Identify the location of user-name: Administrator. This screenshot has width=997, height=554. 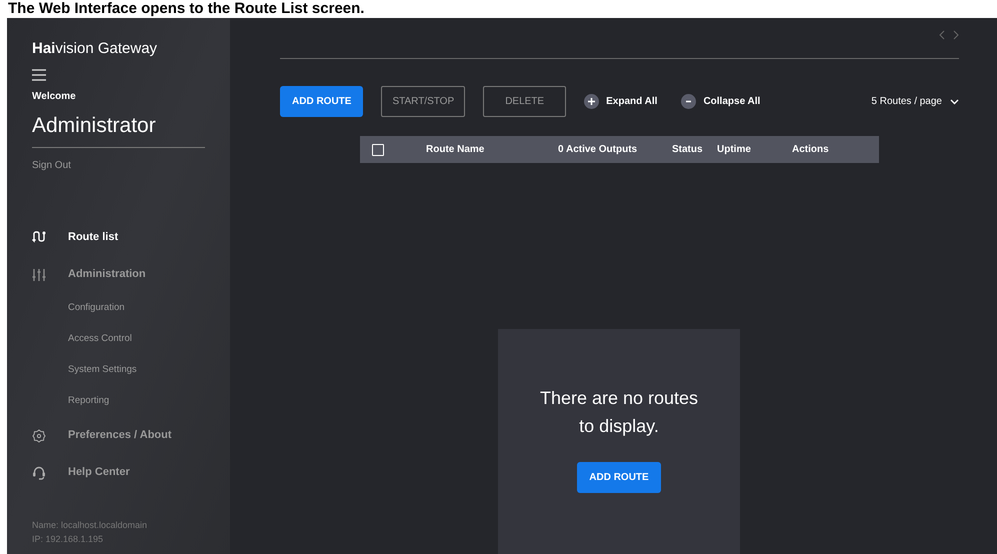
(94, 125).